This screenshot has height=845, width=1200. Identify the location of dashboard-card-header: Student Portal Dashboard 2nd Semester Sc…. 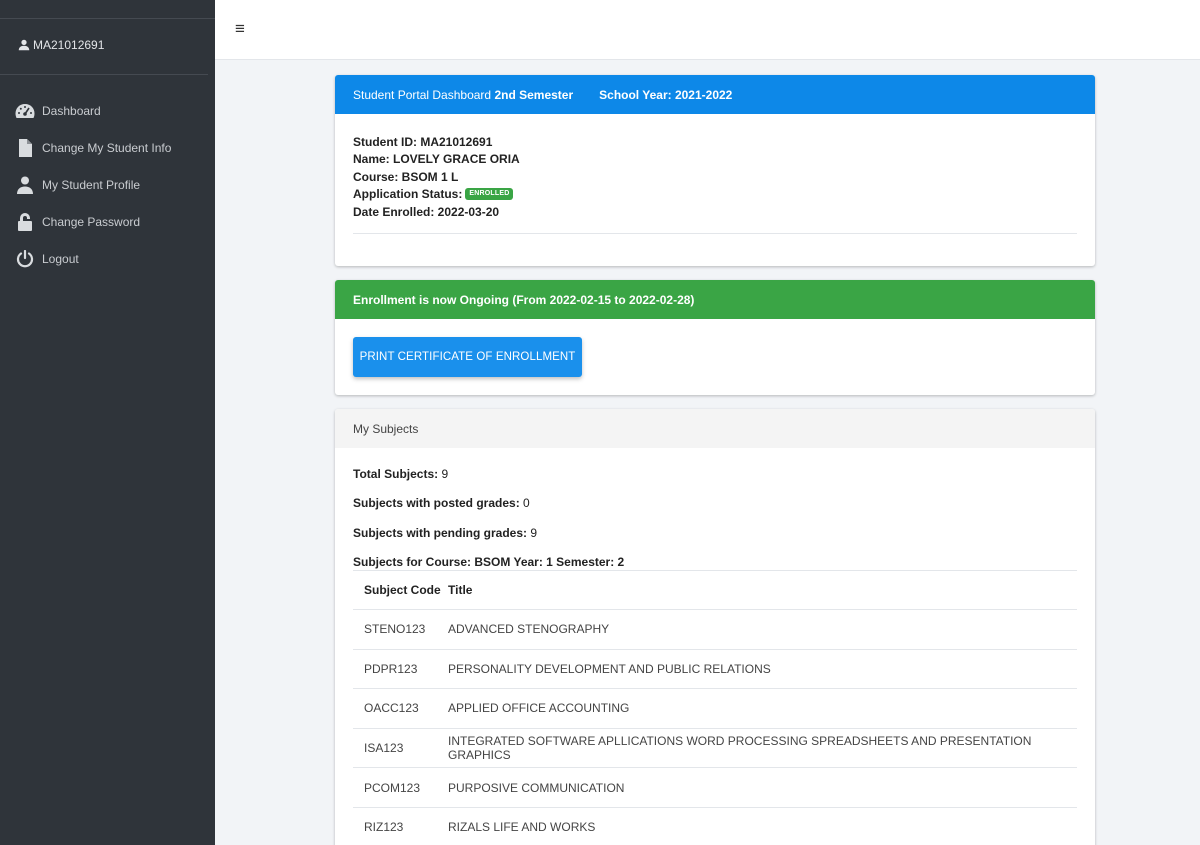
(715, 94).